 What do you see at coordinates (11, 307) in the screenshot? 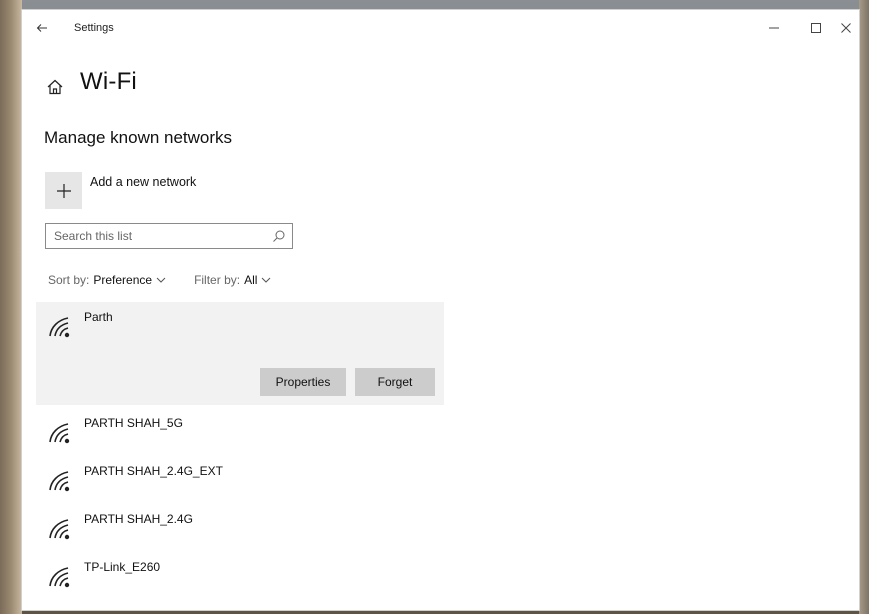
I see `desktop-background` at bounding box center [11, 307].